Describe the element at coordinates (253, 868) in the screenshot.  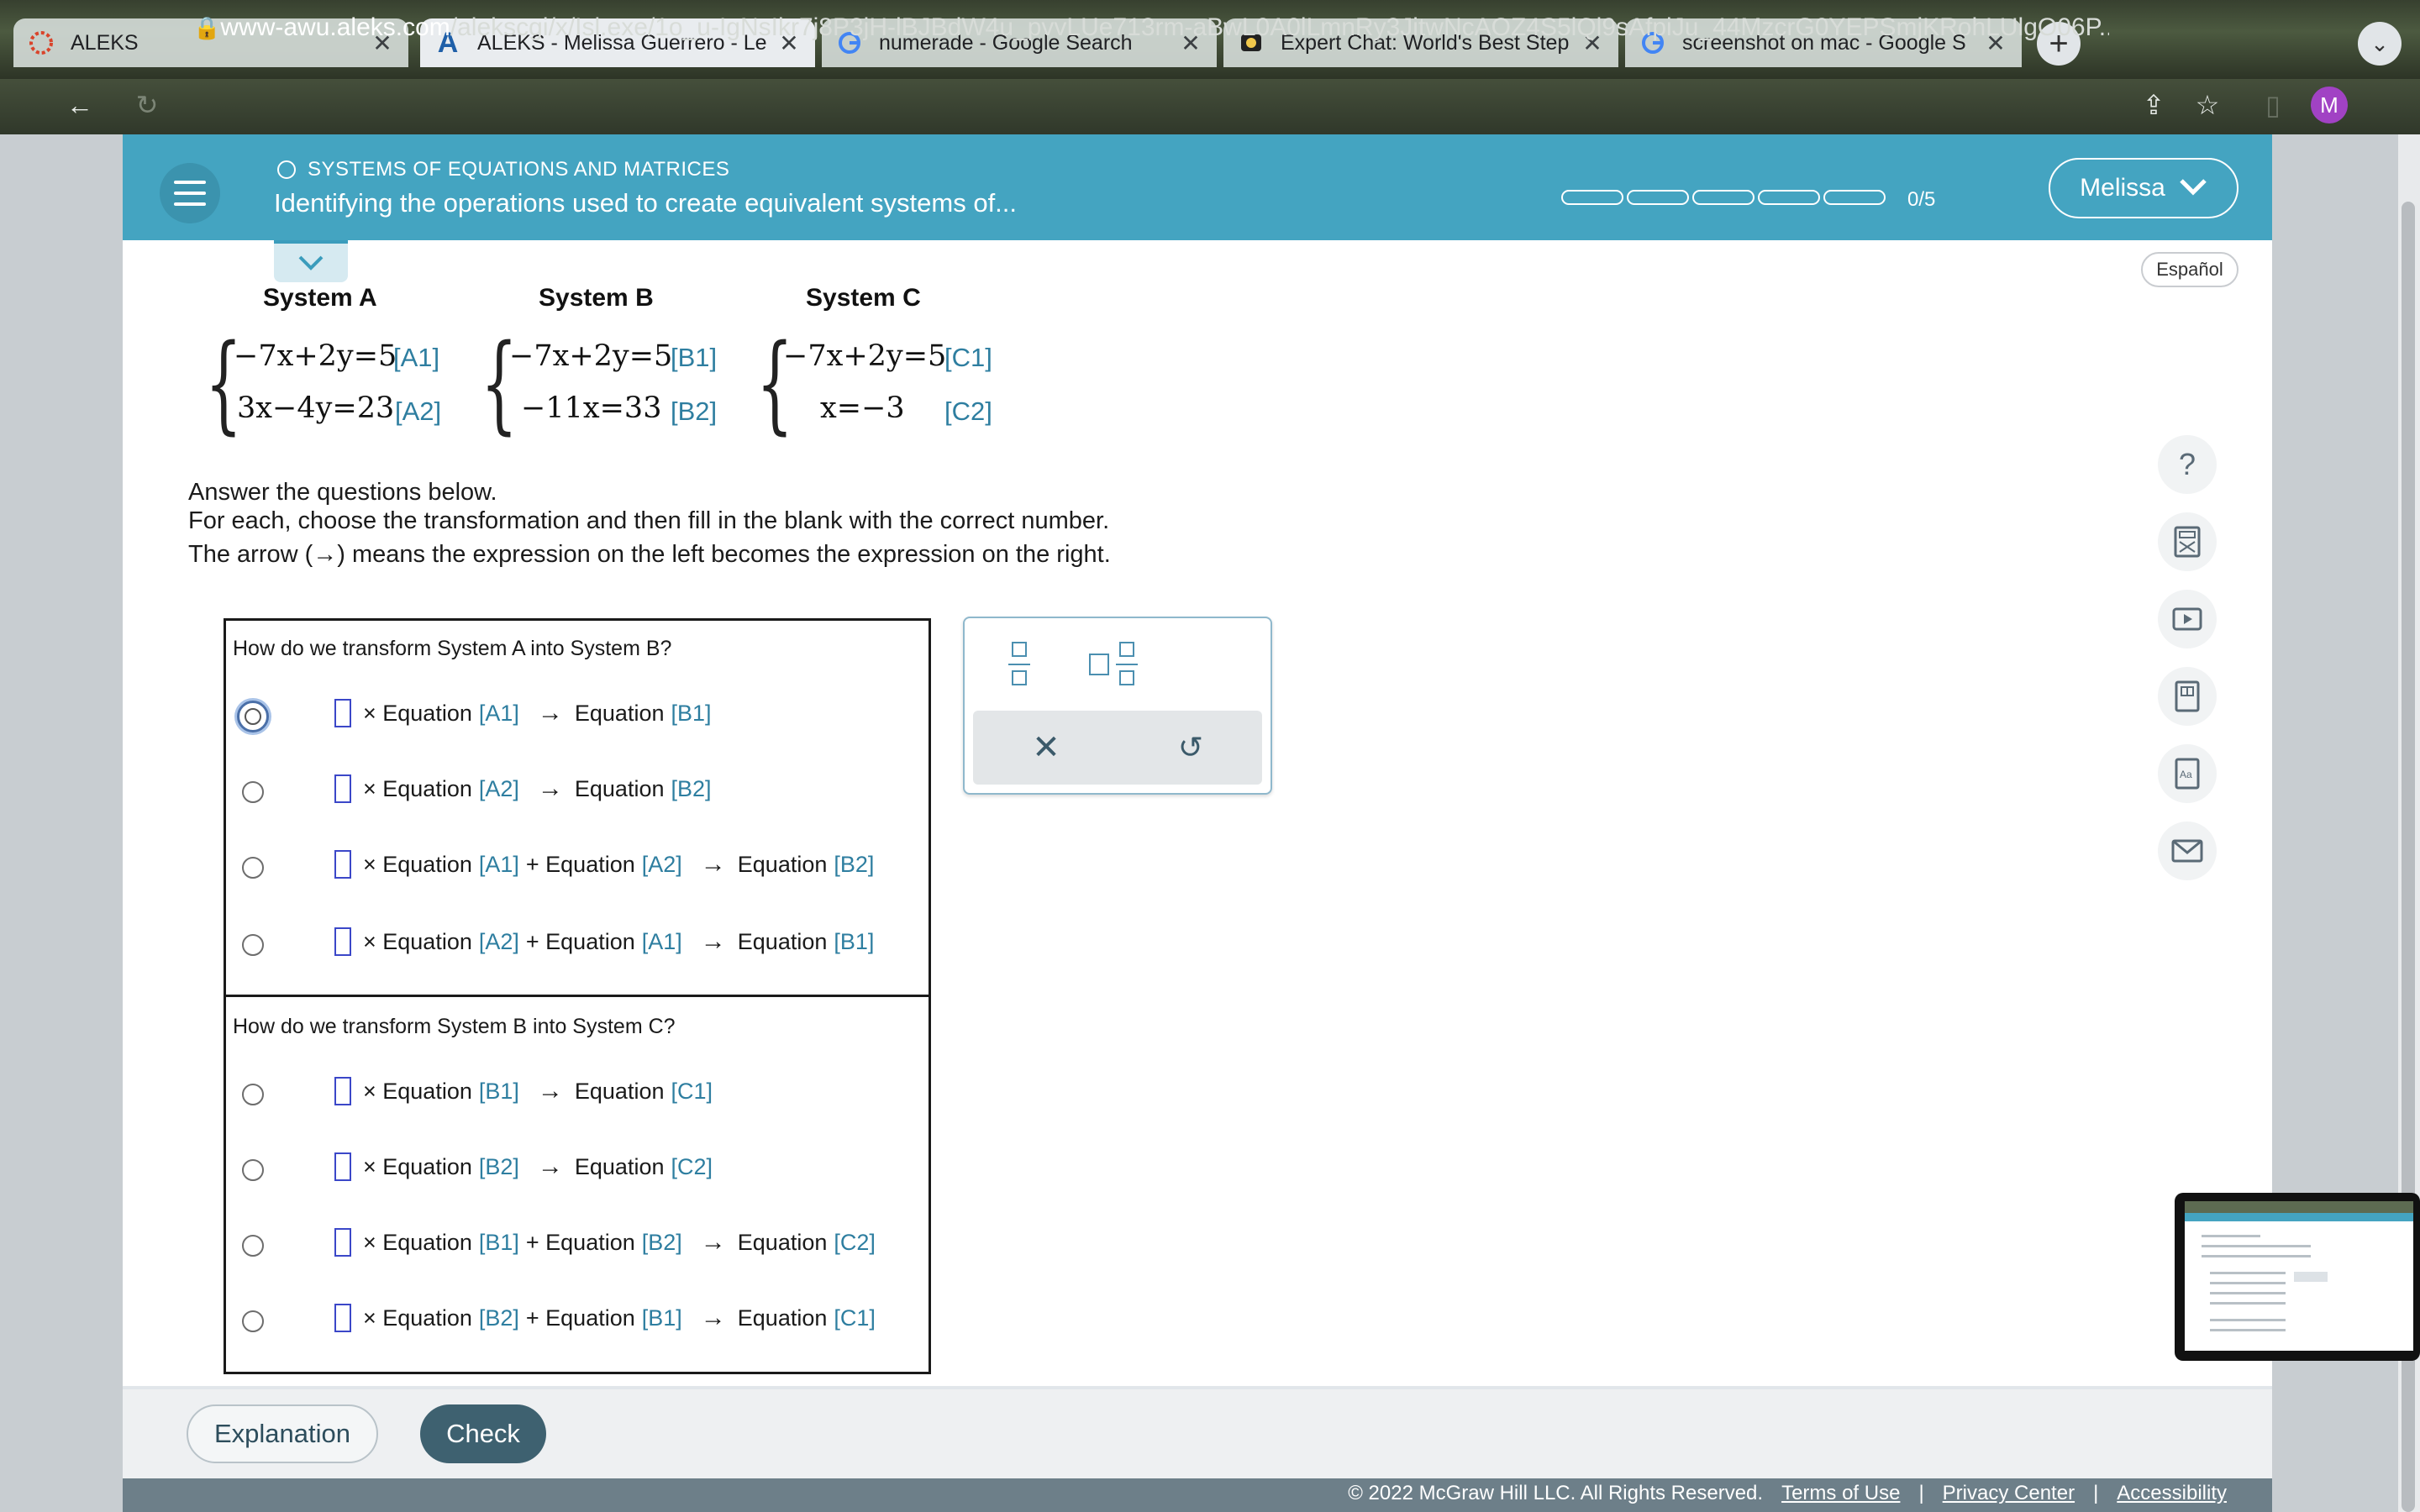
I see `q1-option-3-radio` at that location.